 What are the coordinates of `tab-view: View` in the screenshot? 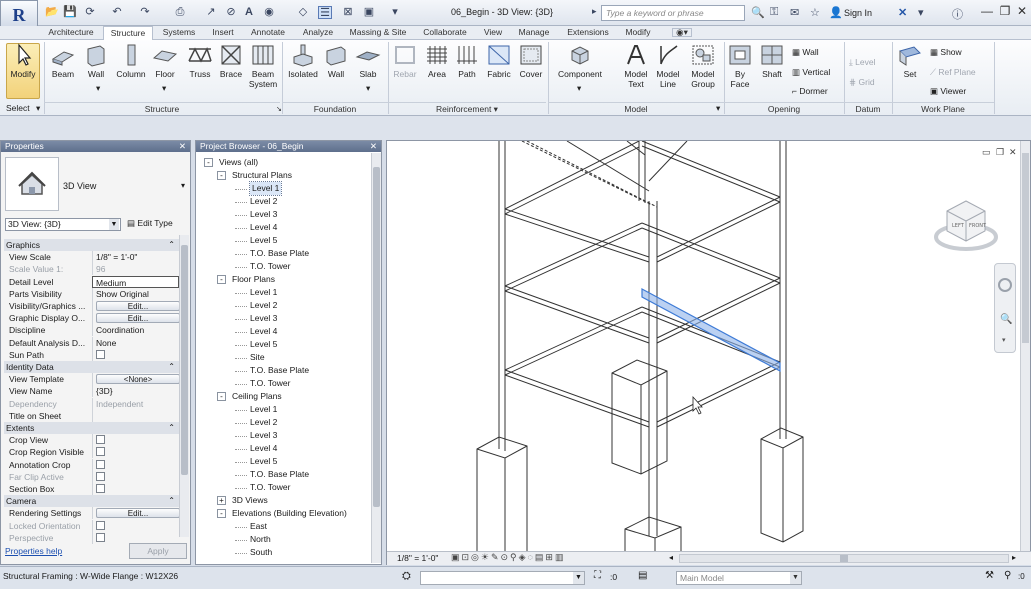 It's located at (493, 33).